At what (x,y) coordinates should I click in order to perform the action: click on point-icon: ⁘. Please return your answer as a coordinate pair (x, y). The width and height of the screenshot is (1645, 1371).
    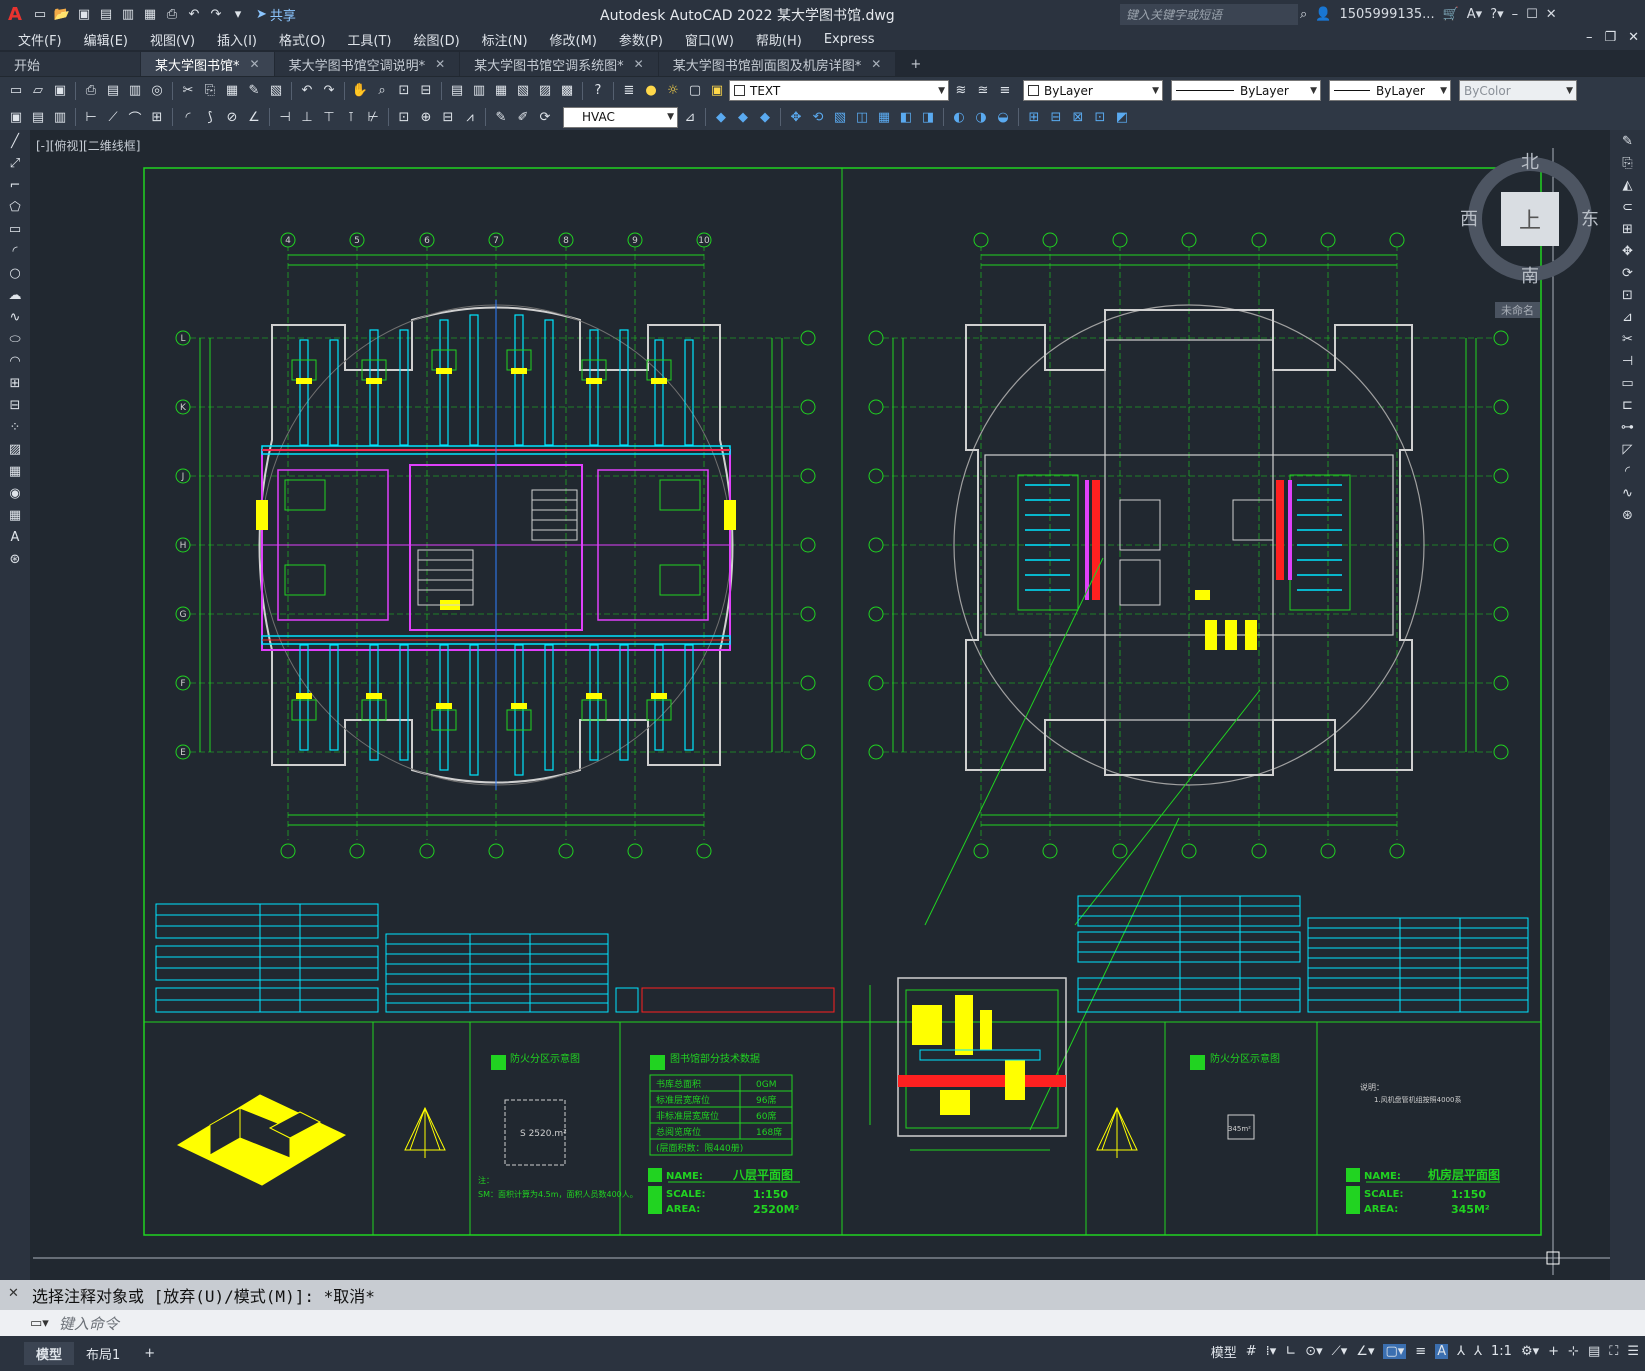
    Looking at the image, I should click on (15, 427).